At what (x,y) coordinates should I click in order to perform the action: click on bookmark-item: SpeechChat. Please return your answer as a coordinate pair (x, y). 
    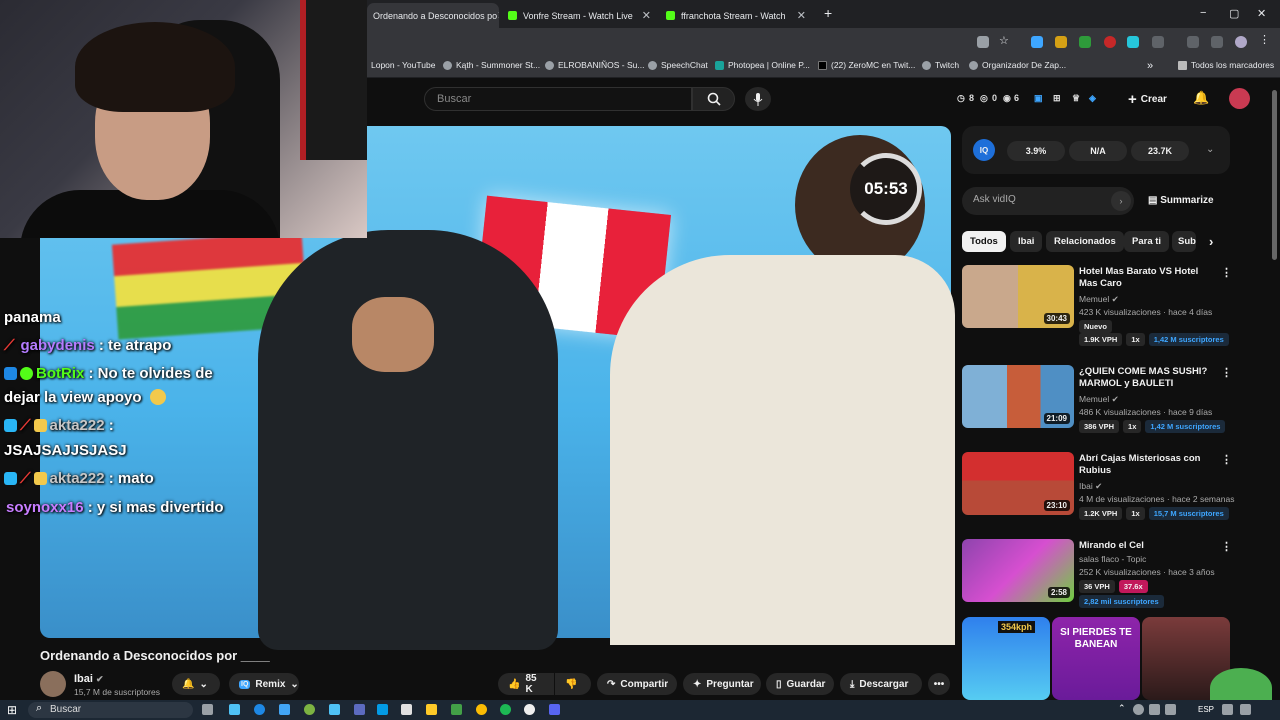
    Looking at the image, I should click on (678, 65).